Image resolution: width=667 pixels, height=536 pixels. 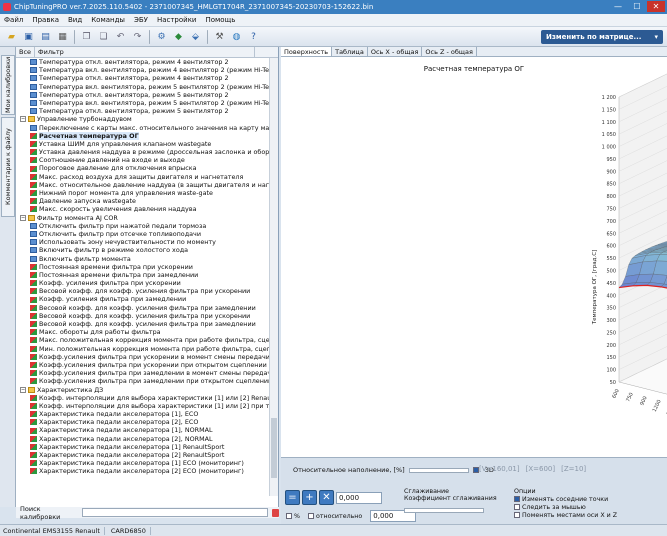 I want to click on clear-search-icon, so click(x=275, y=512).